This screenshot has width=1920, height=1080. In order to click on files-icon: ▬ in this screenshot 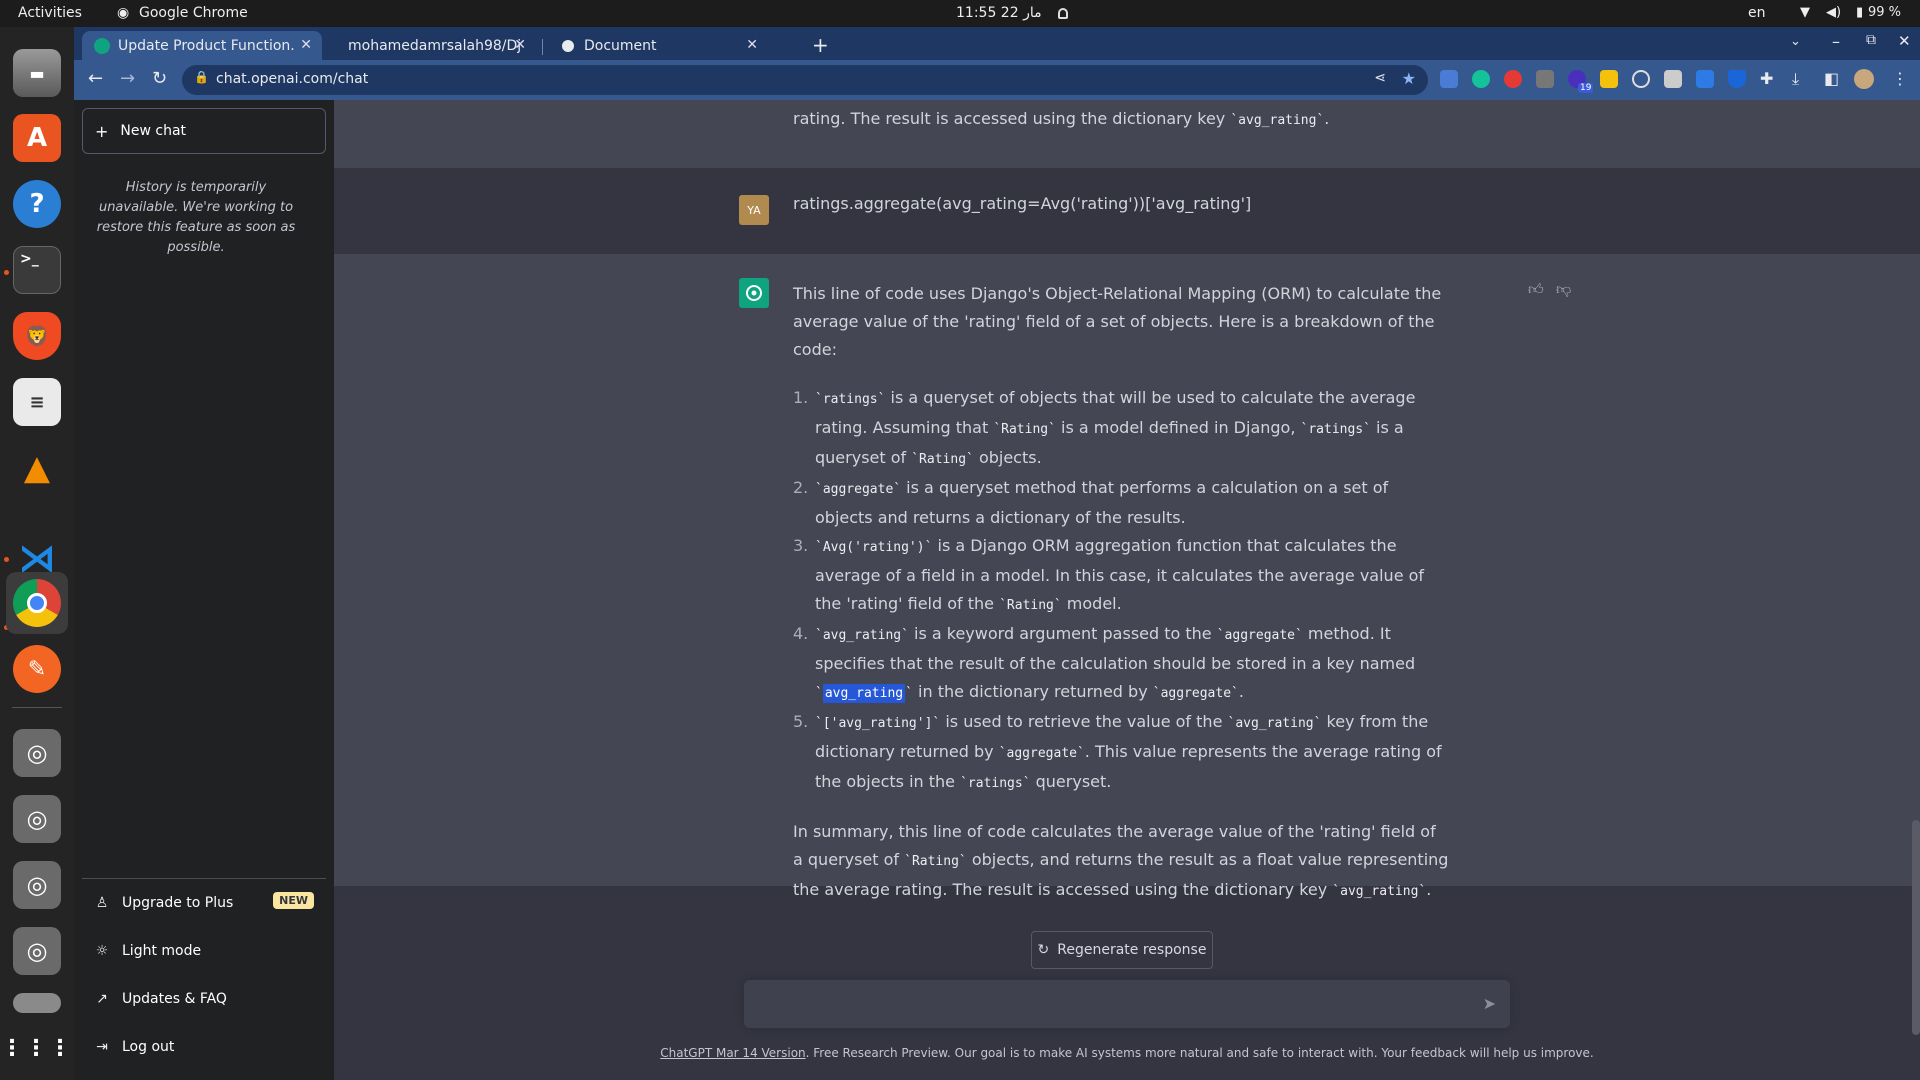, I will do `click(37, 73)`.